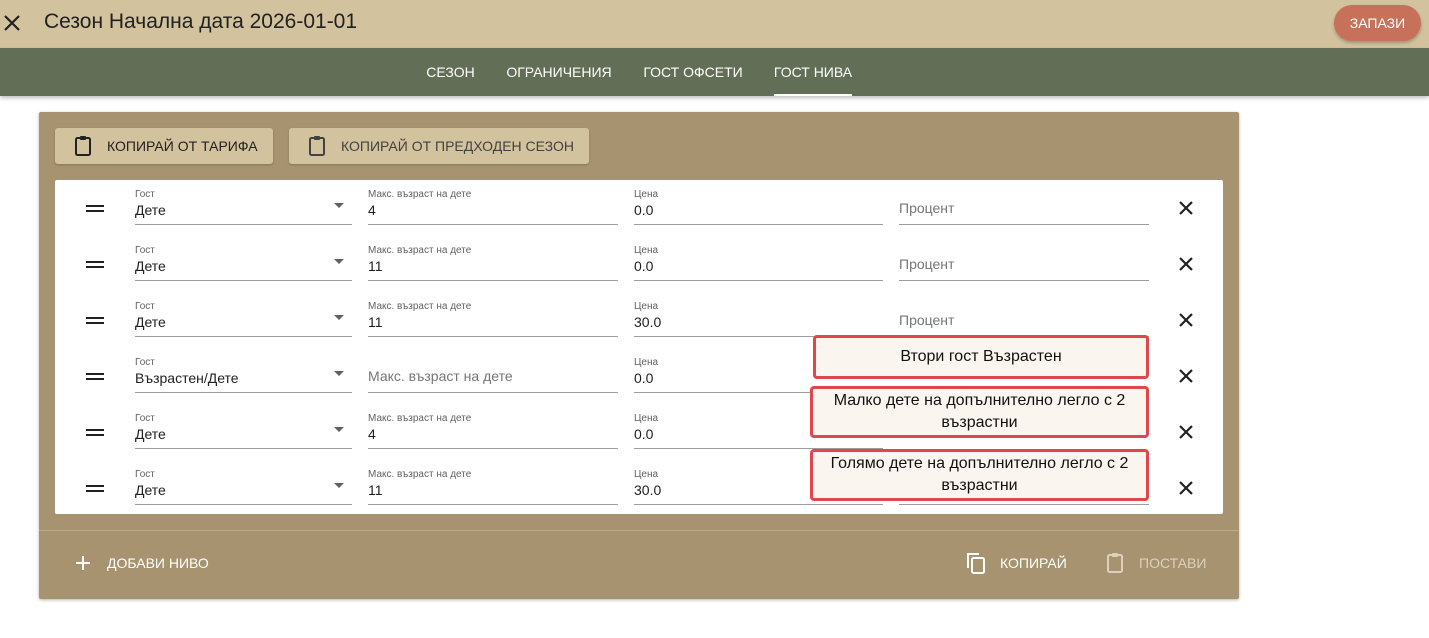  I want to click on tab-guest-levels: ГОСТ НИВА, so click(813, 72).